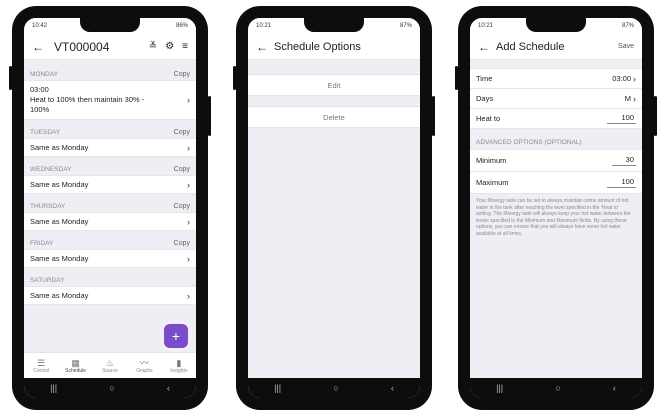 This screenshot has width=670, height=415. Describe the element at coordinates (621, 78) in the screenshot. I see `time-value: 03:00` at that location.